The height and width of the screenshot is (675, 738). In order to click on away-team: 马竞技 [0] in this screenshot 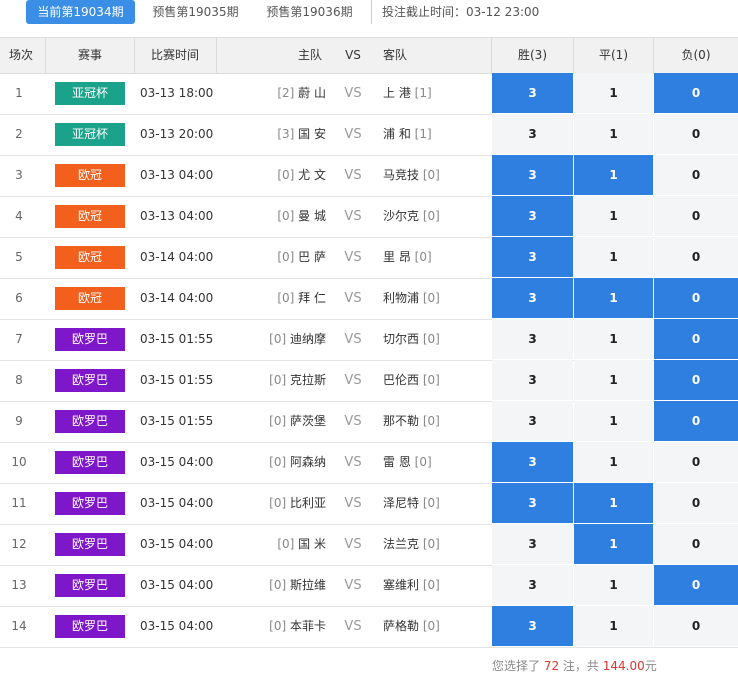, I will do `click(433, 175)`.